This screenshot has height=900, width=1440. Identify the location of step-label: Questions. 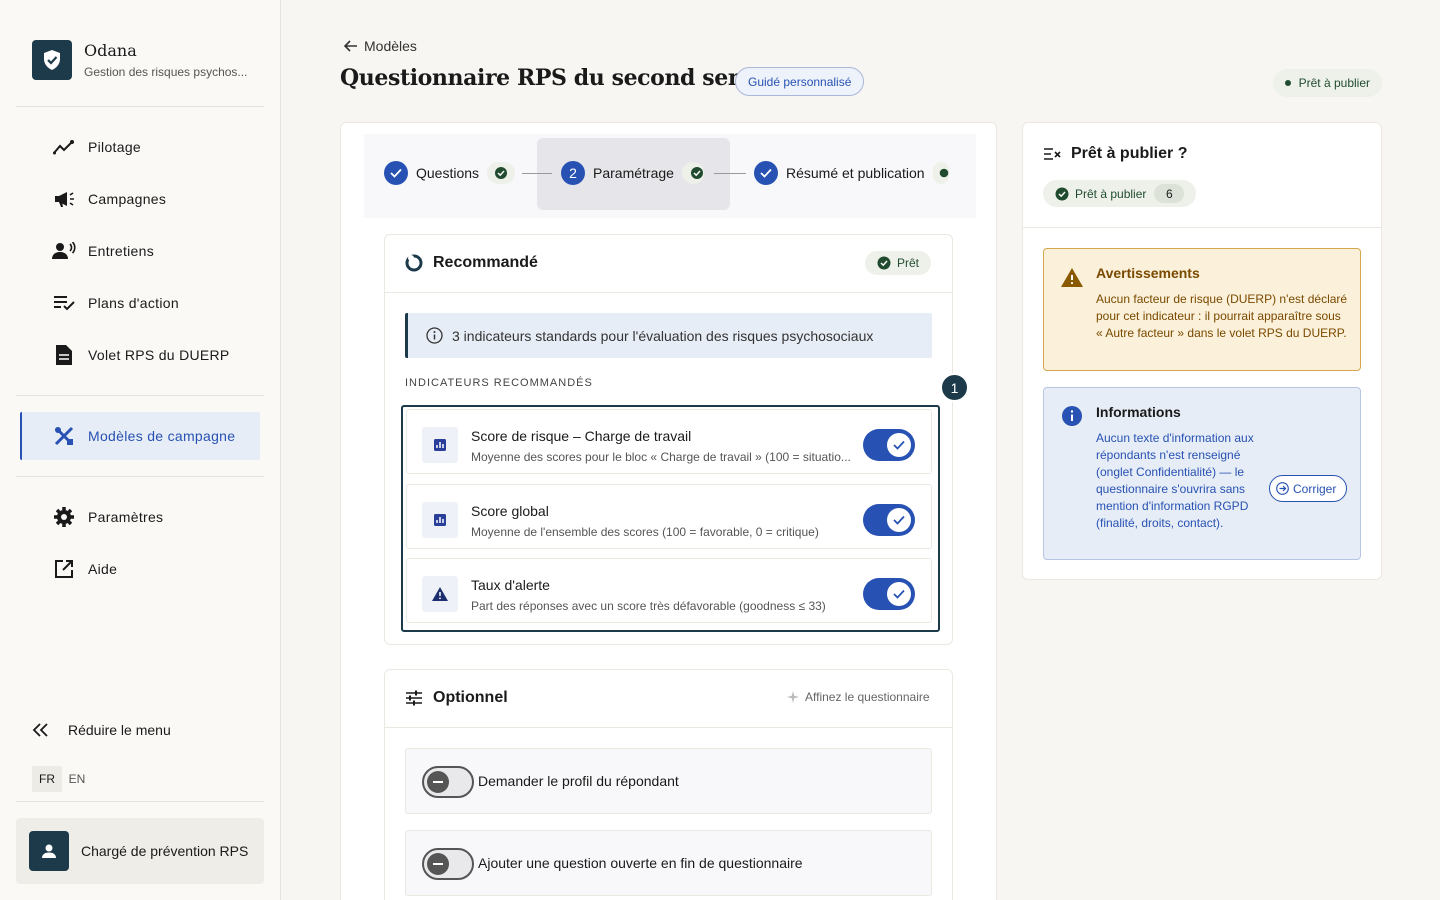
(448, 173).